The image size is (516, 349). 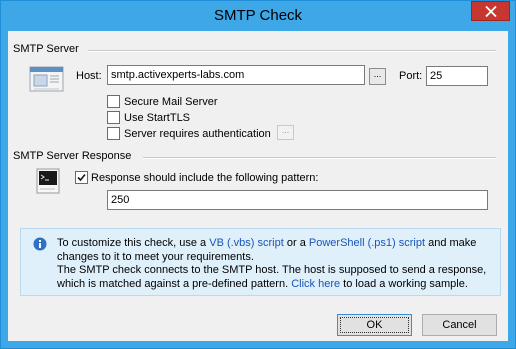 I want to click on checkmark-icon, so click(x=81, y=177).